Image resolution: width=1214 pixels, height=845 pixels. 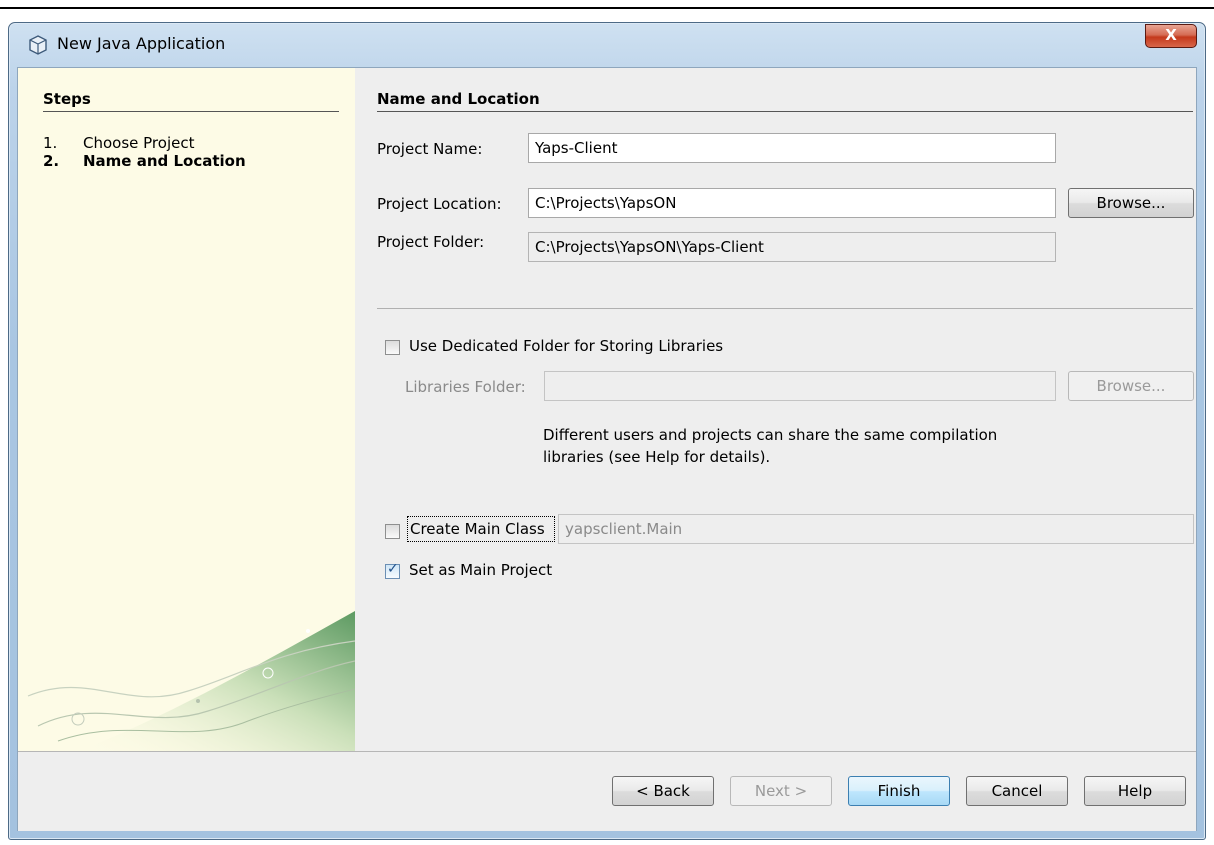 I want to click on libraries-folder-input, so click(x=800, y=386).